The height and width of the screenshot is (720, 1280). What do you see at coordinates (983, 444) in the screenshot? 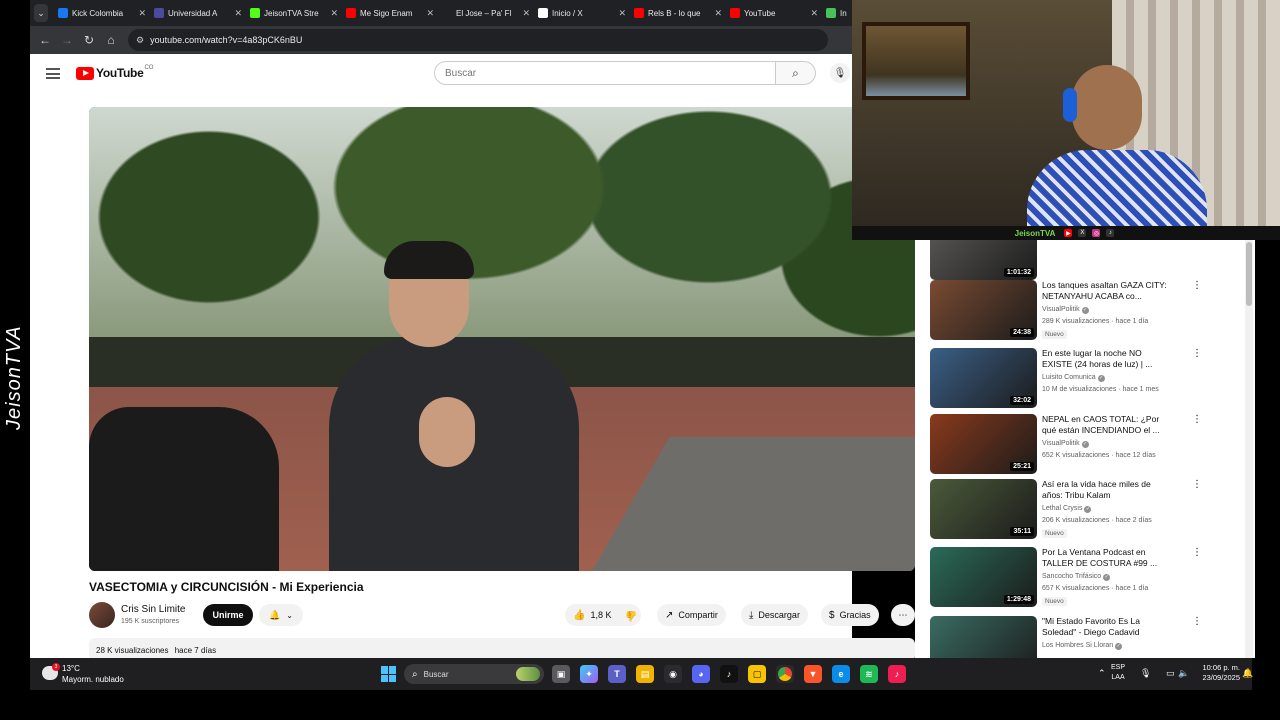
I see `video-thumbnail: 25:21` at bounding box center [983, 444].